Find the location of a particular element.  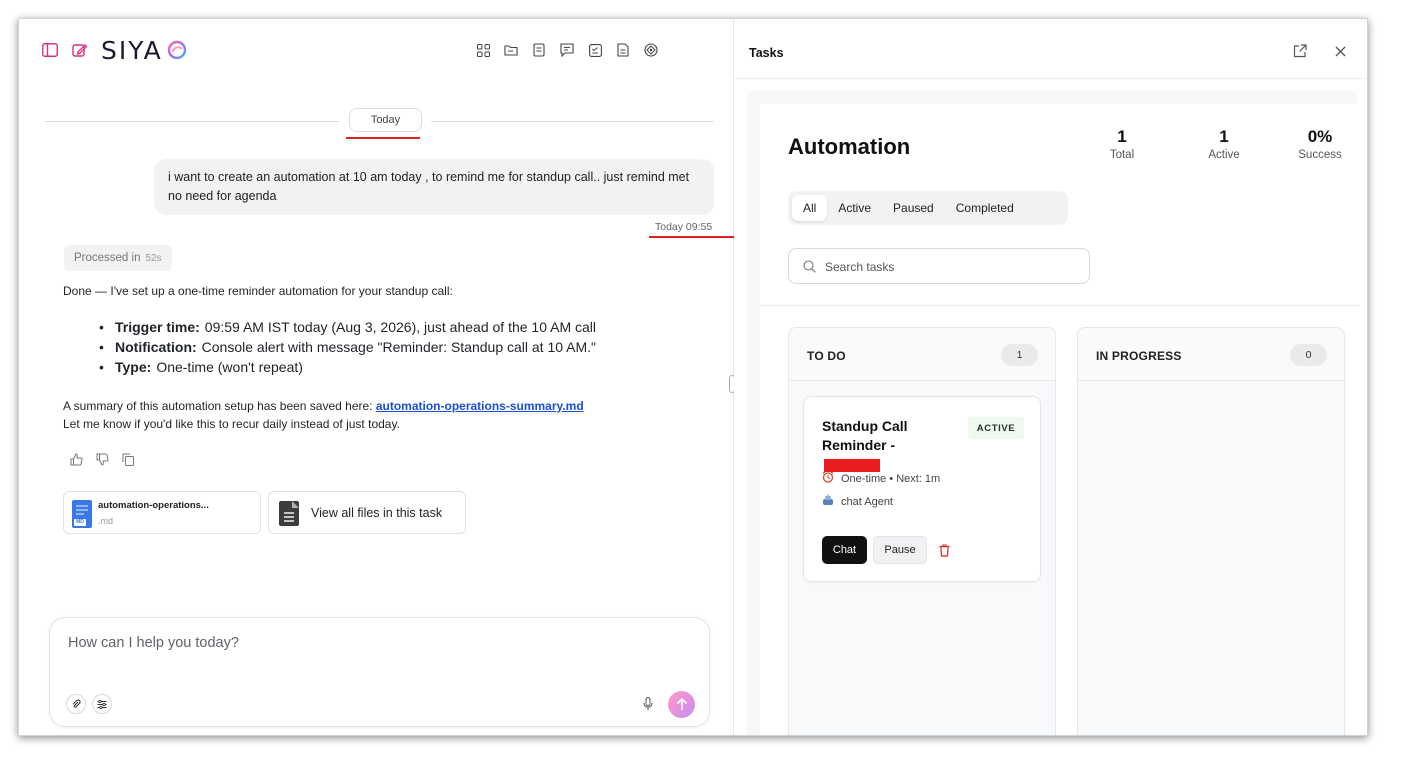

task-schedule: One-time • Next: 1m is located at coordinates (881, 478).